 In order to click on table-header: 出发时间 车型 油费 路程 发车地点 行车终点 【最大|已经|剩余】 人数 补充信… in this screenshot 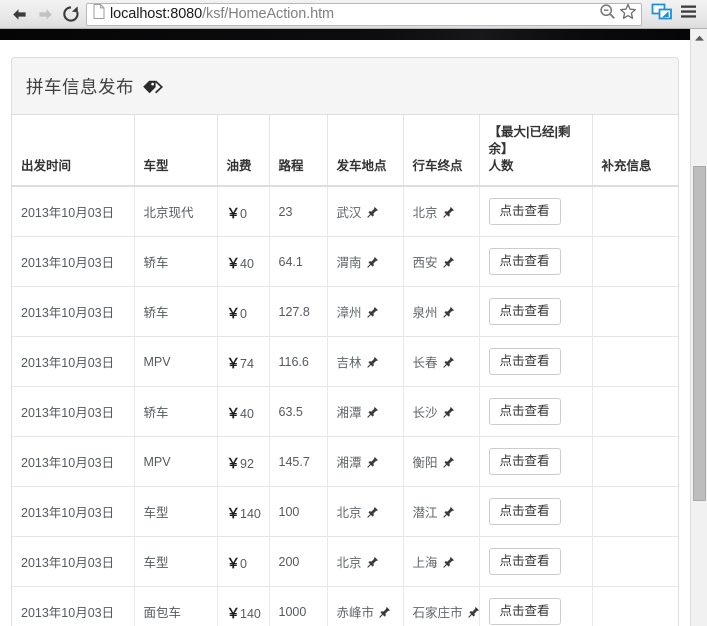, I will do `click(345, 151)`.